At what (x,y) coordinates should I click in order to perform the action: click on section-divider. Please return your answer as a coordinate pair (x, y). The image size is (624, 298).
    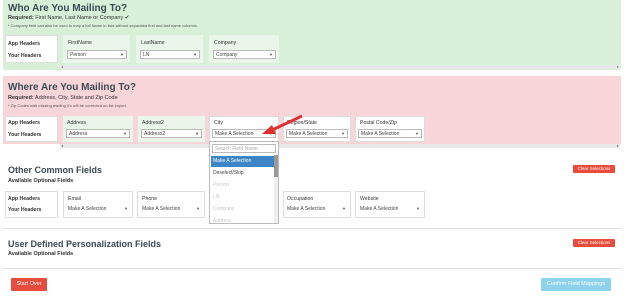
    Looking at the image, I should click on (312, 228).